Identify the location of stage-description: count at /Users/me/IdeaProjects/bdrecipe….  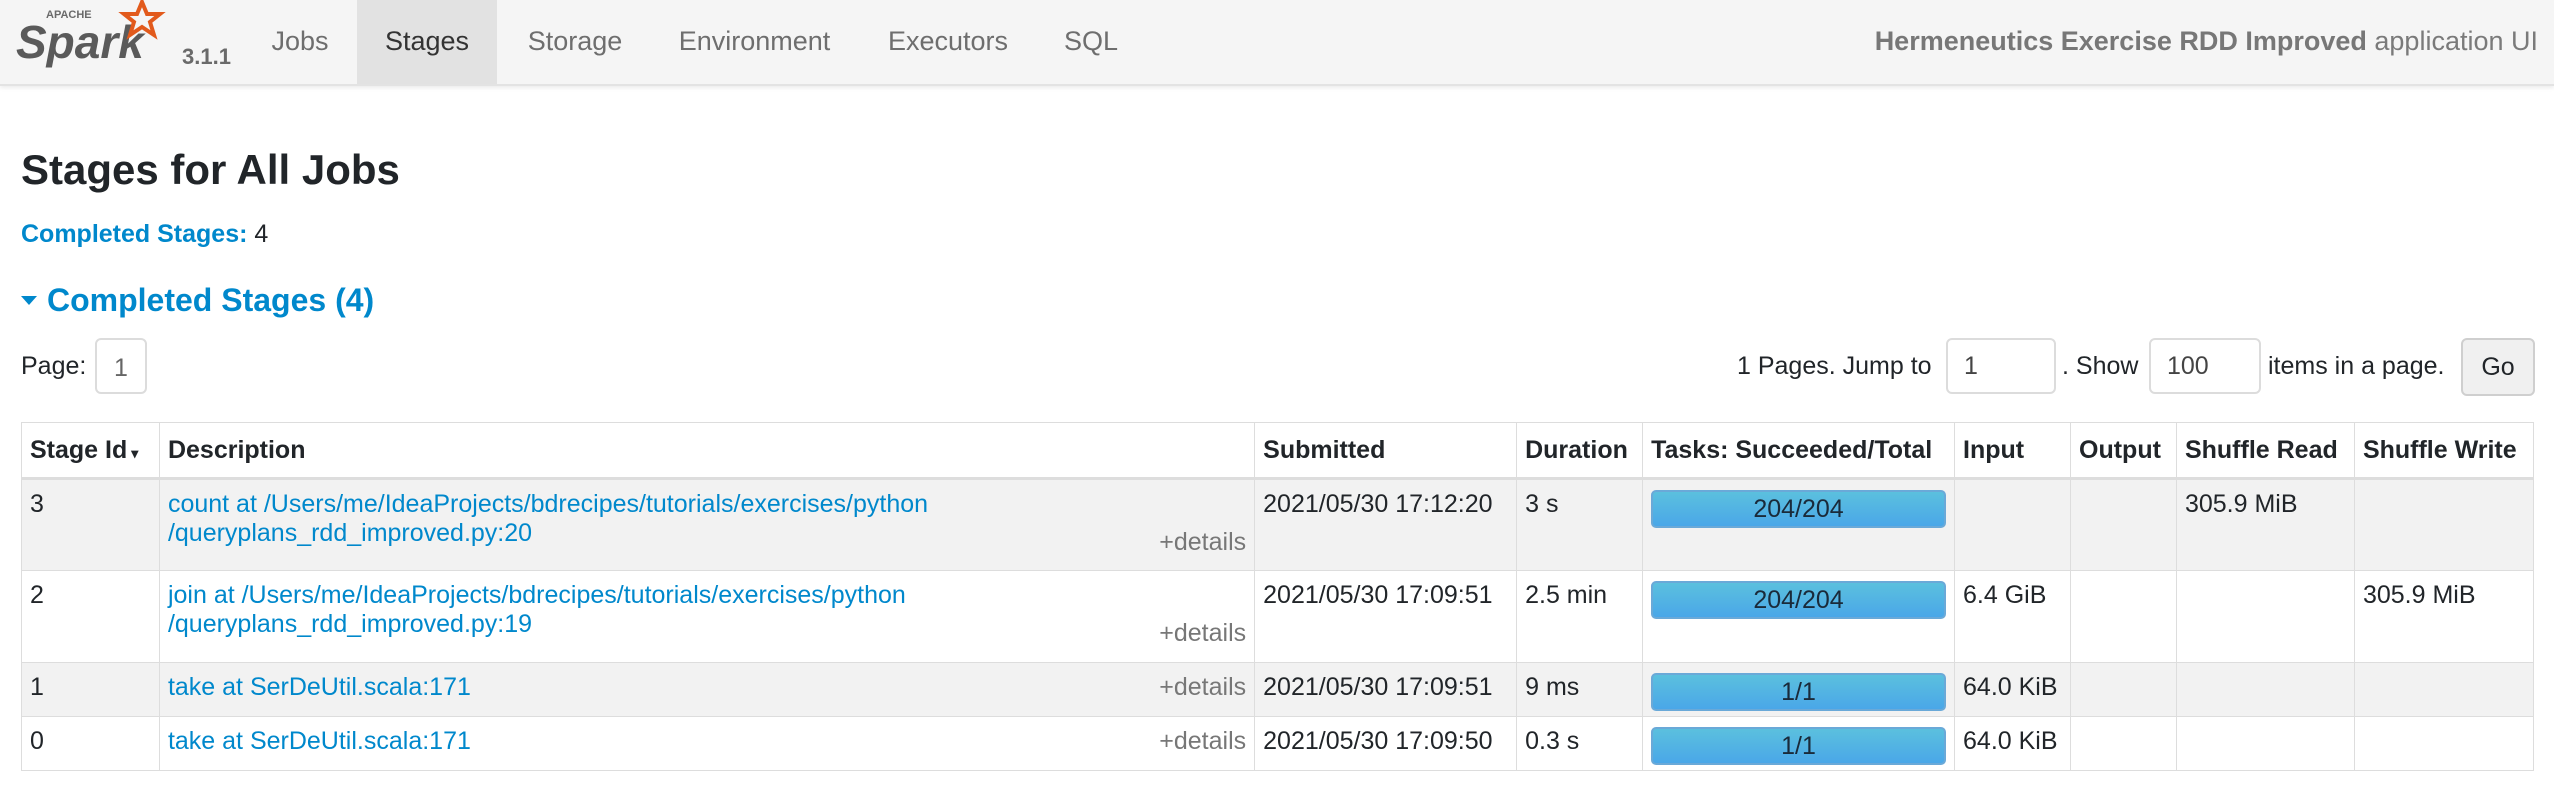
(707, 524).